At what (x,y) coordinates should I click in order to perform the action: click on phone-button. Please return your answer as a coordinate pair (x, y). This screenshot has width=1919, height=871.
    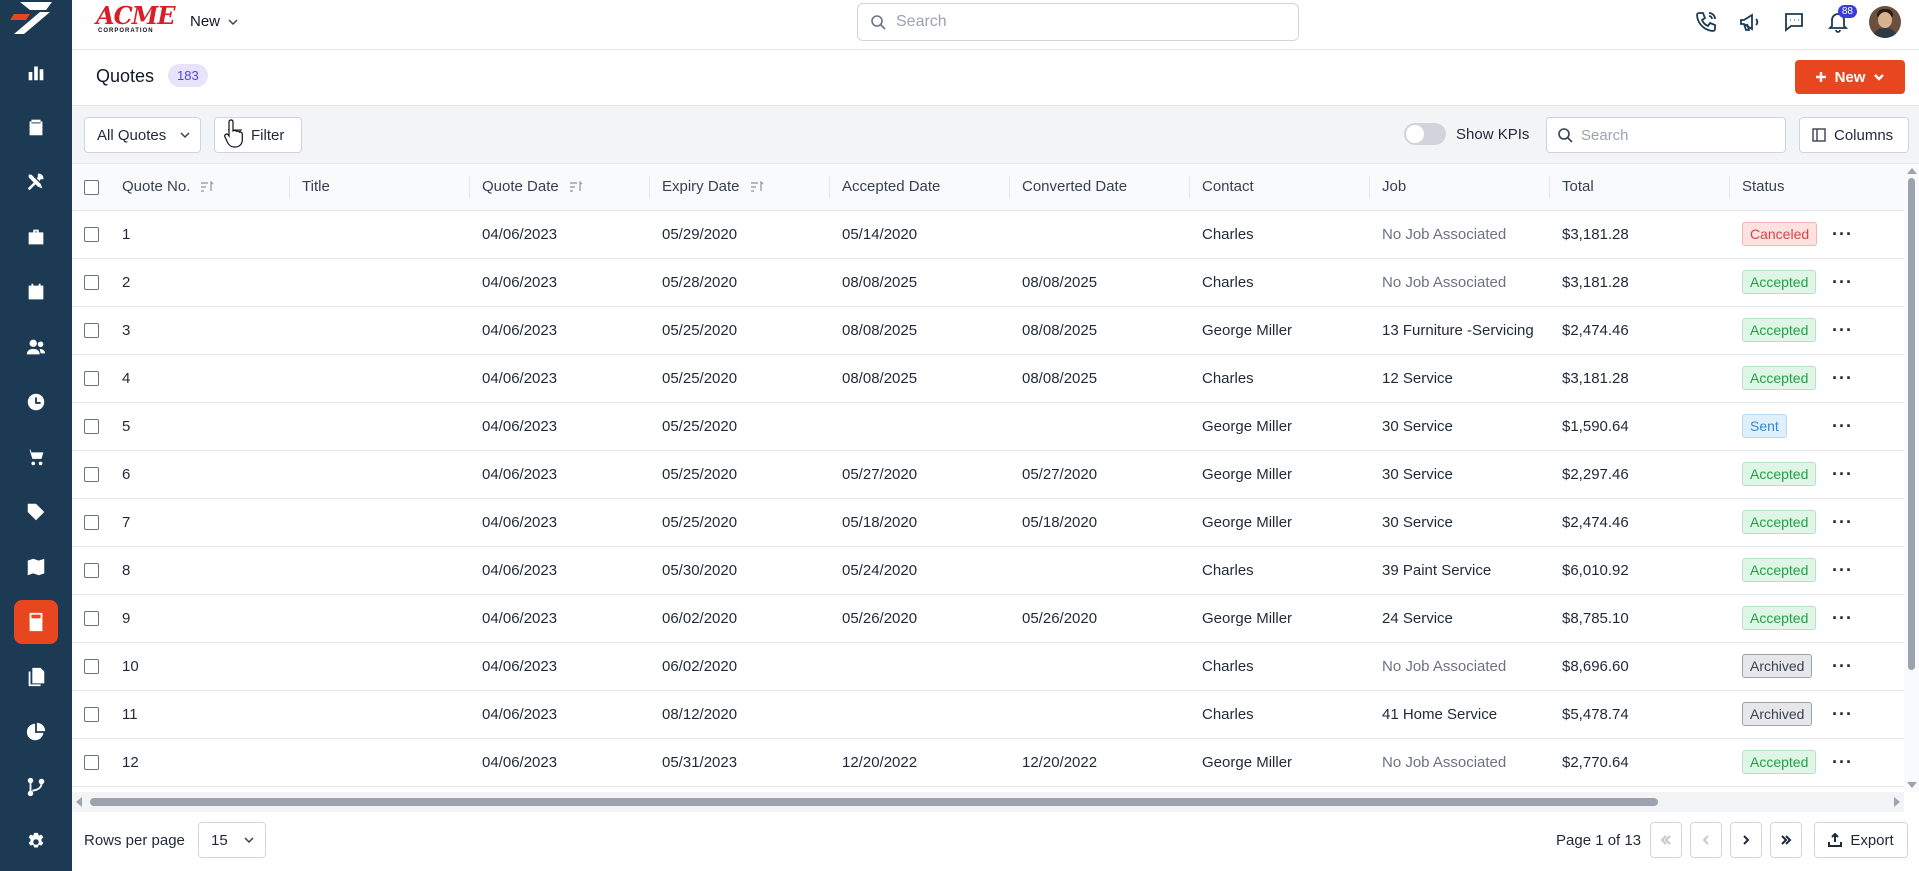
    Looking at the image, I should click on (1706, 22).